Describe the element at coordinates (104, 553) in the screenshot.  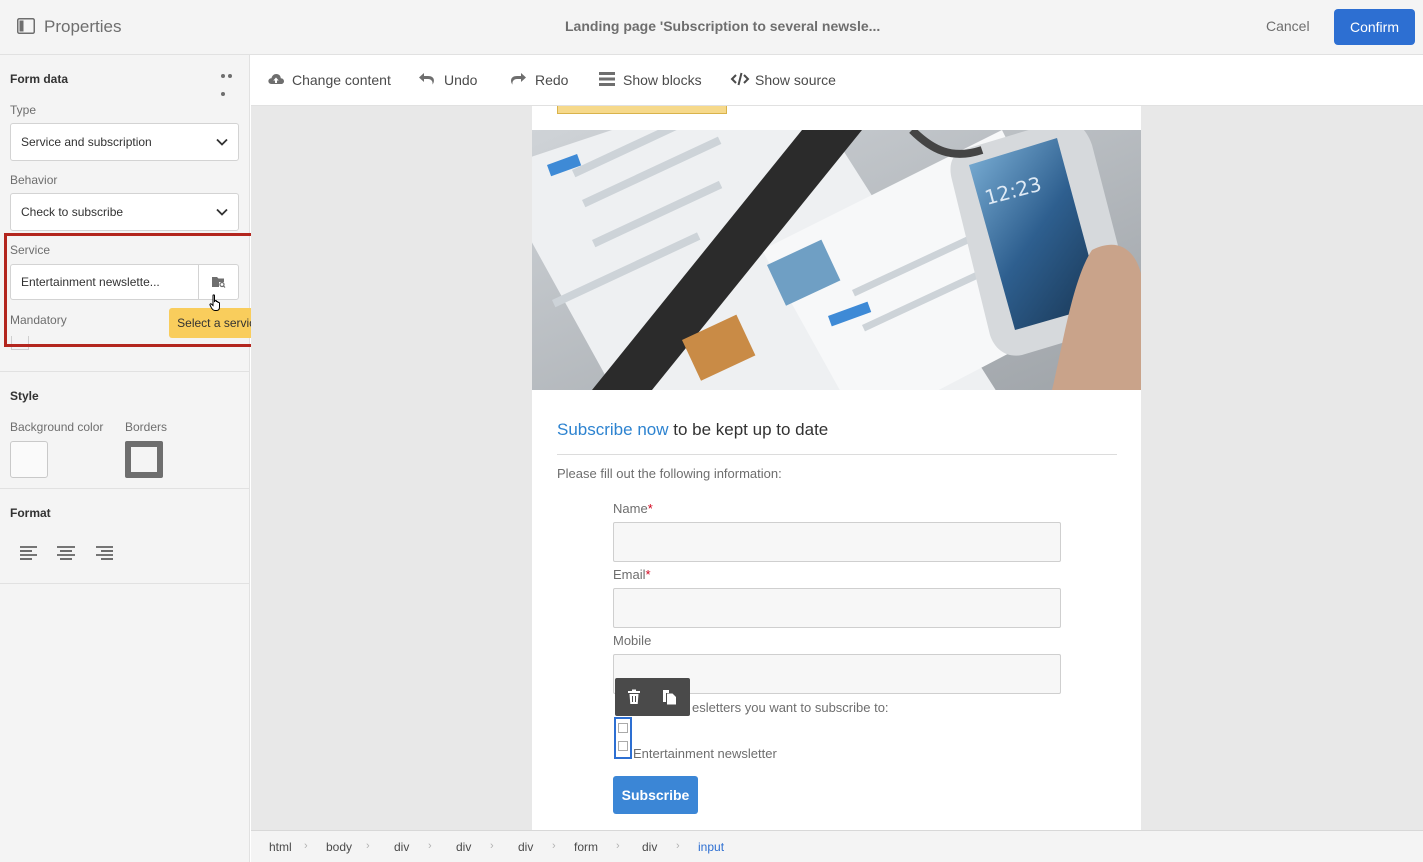
I see `align-right-icon` at that location.